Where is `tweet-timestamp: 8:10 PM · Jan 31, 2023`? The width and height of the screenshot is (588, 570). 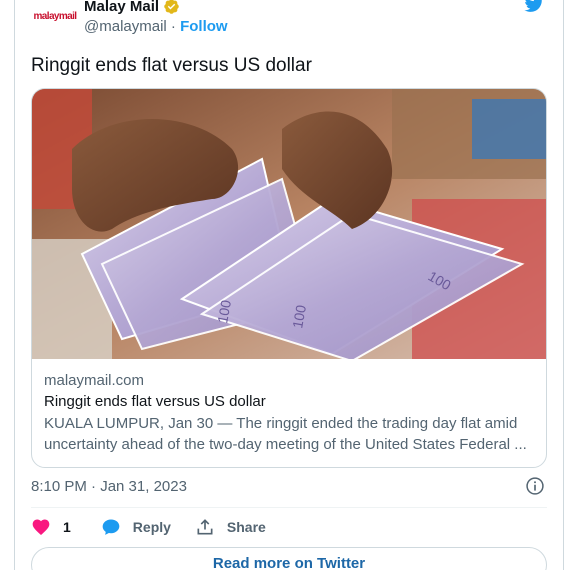
tweet-timestamp: 8:10 PM · Jan 31, 2023 is located at coordinates (109, 486).